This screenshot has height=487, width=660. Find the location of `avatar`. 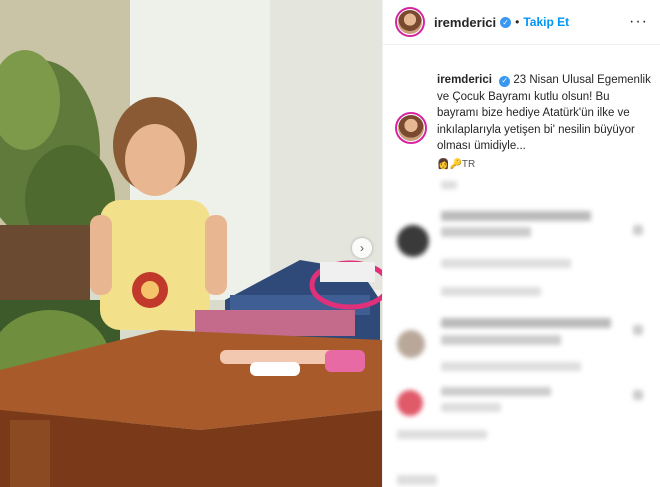

avatar is located at coordinates (410, 22).